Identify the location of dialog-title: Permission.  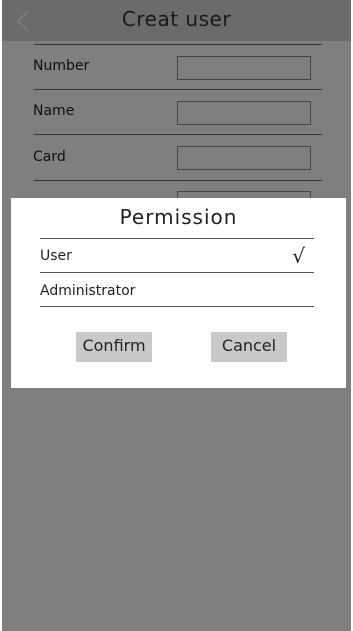
(178, 217).